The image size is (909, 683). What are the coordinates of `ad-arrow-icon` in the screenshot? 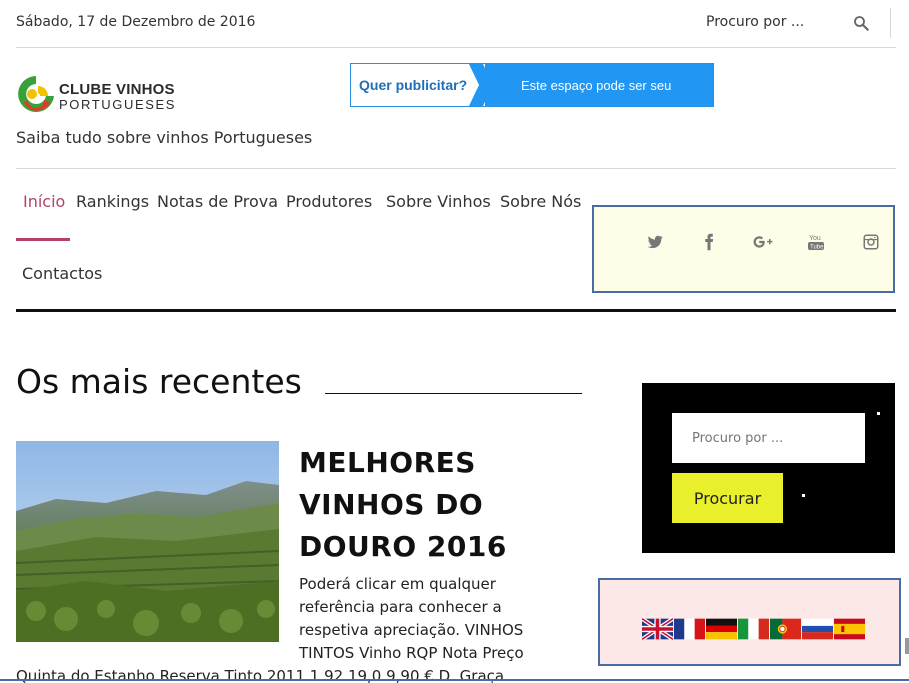 It's located at (481, 85).